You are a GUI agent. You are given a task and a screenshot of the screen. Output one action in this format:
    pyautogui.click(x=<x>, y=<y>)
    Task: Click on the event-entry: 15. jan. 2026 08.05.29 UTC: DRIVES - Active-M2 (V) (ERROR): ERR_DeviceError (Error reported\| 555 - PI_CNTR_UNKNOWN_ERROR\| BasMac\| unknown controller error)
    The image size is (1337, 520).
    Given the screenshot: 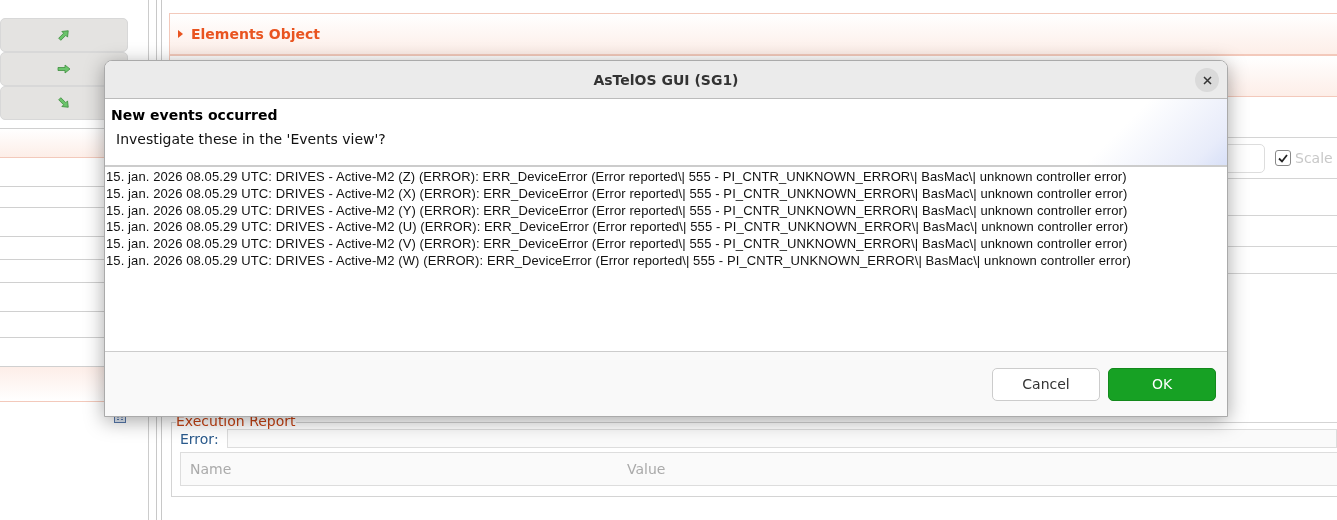 What is the action you would take?
    pyautogui.click(x=617, y=244)
    